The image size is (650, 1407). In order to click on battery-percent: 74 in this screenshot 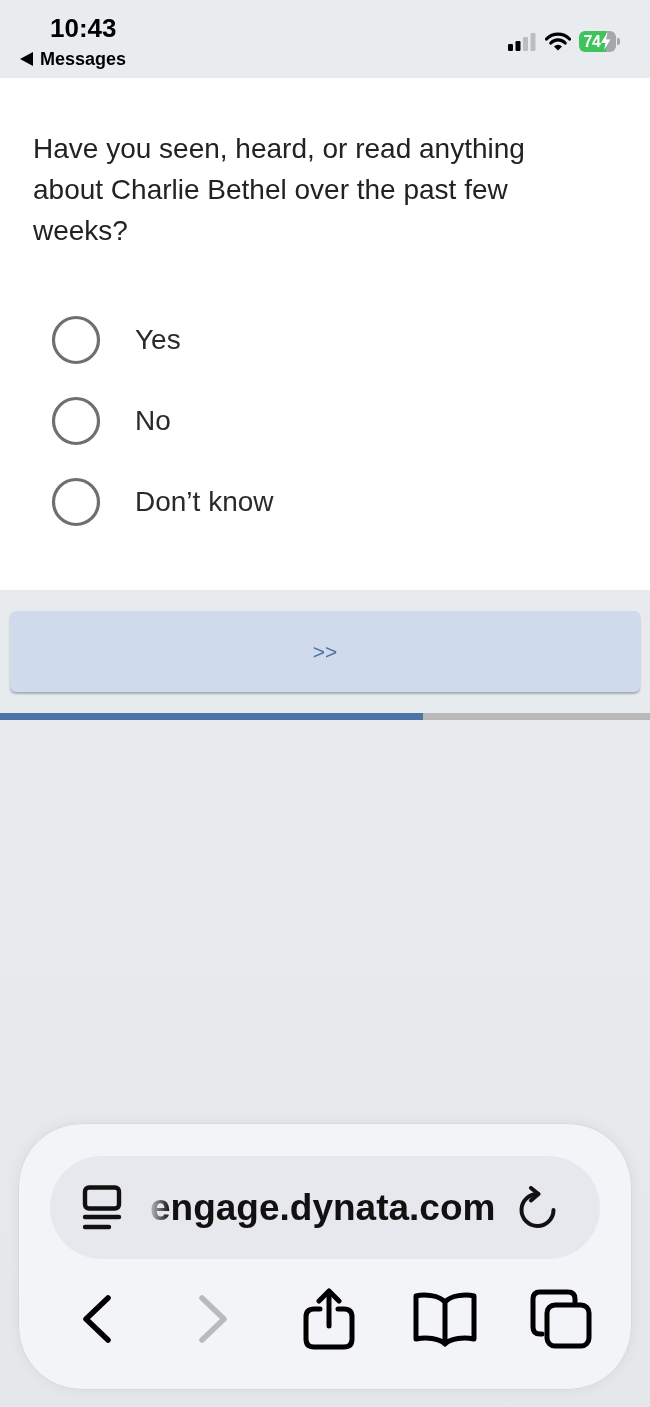, I will do `click(592, 41)`.